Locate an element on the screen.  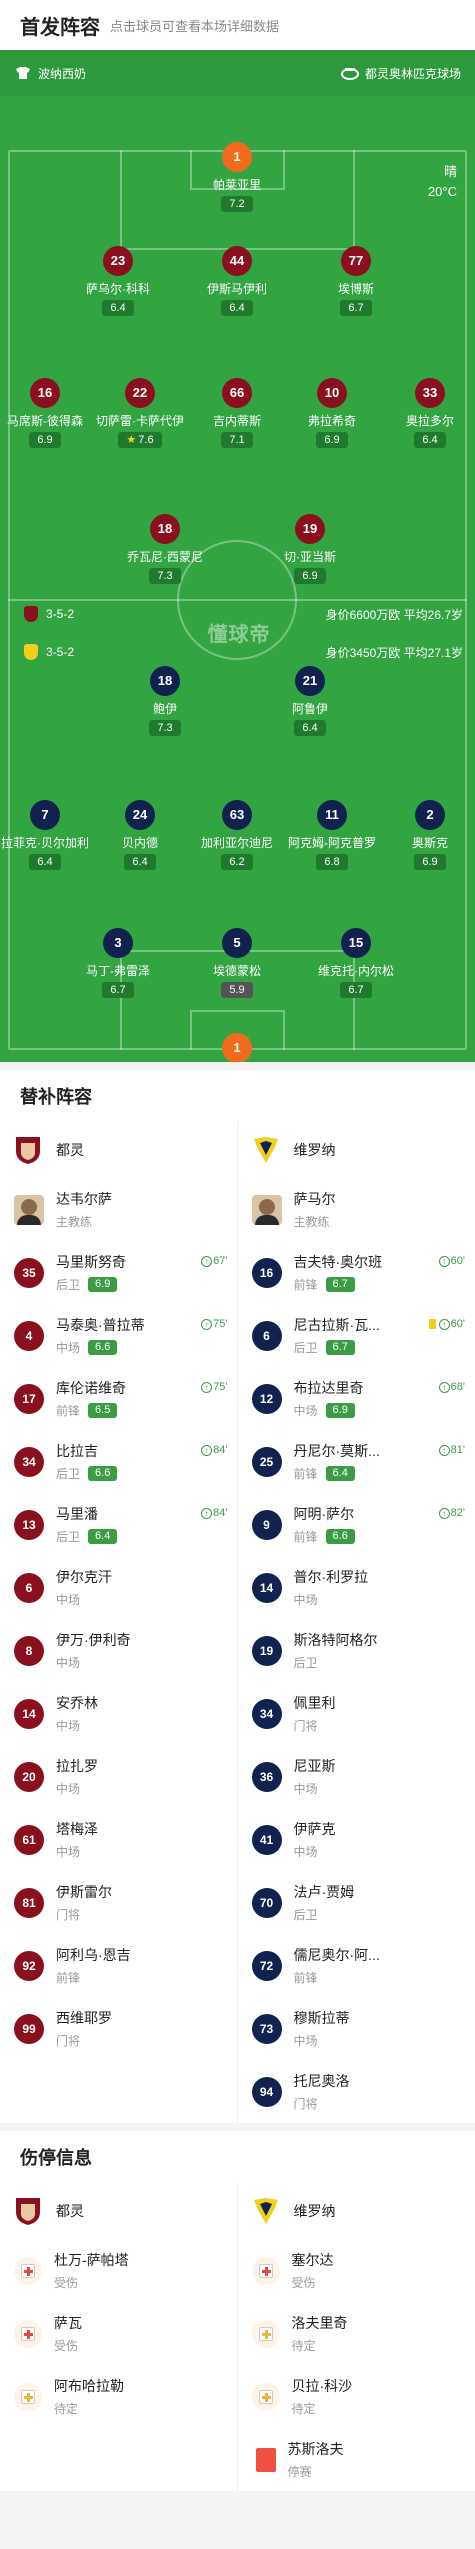
sub-in-minute: 60' is located at coordinates (457, 1324).